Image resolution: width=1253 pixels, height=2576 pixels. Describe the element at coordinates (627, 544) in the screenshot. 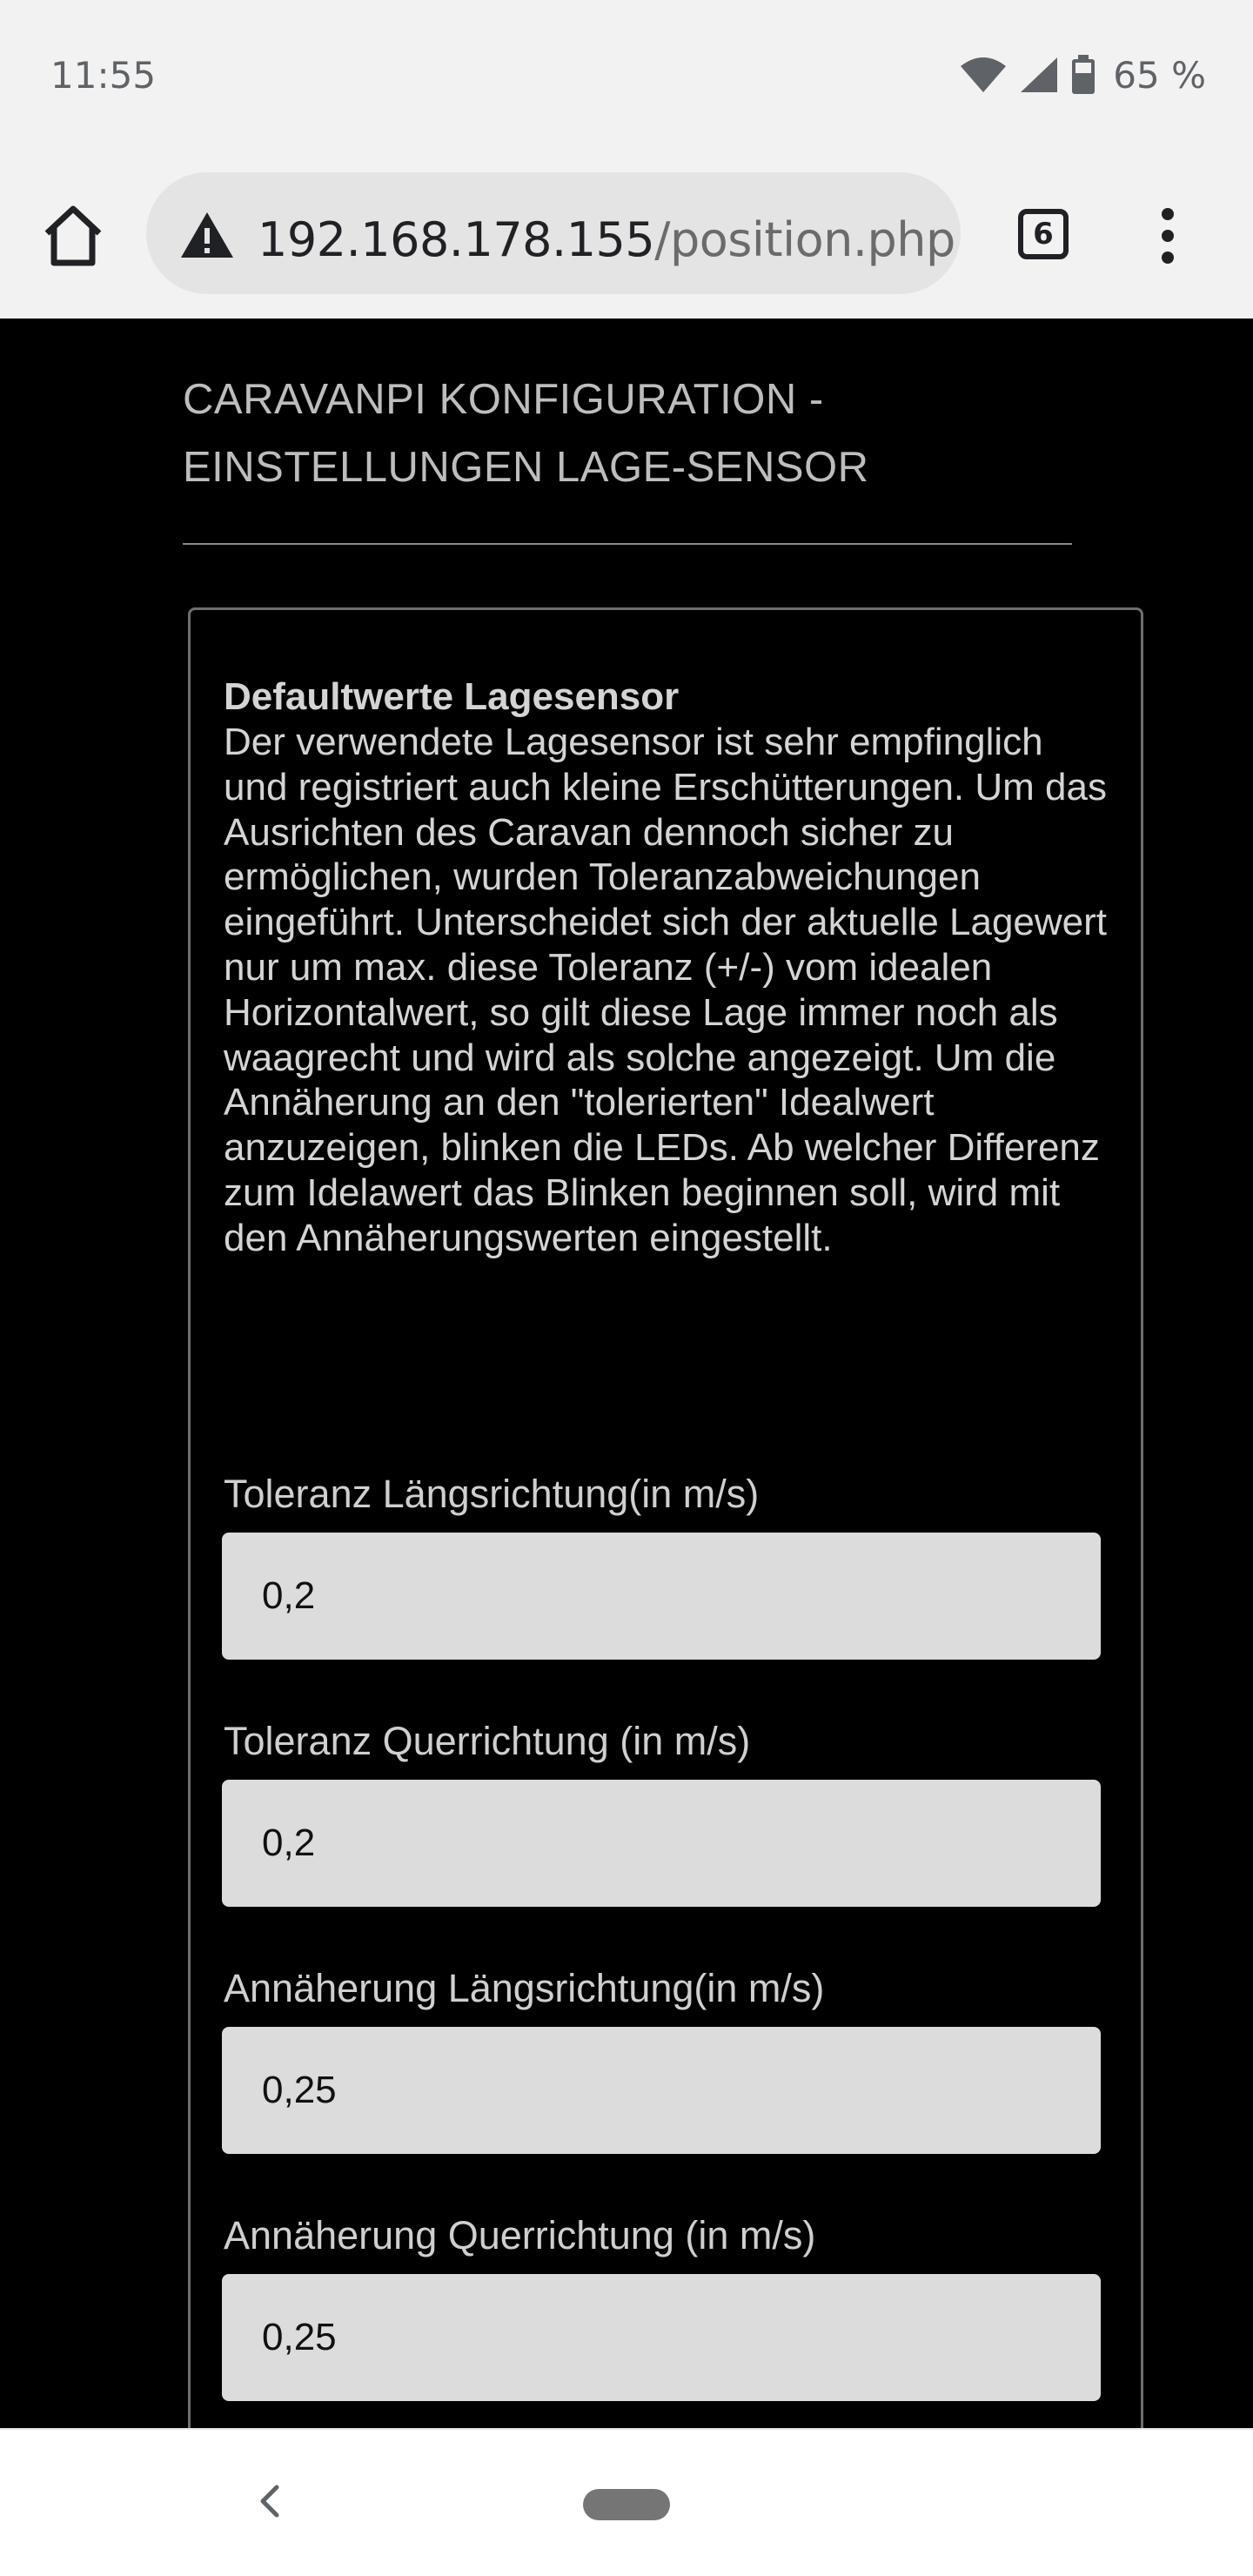

I see `title-divider` at that location.